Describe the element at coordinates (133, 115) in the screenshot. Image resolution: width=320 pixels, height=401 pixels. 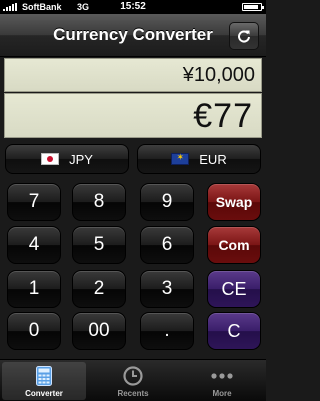
I see `converted-amount-display: €77` at that location.